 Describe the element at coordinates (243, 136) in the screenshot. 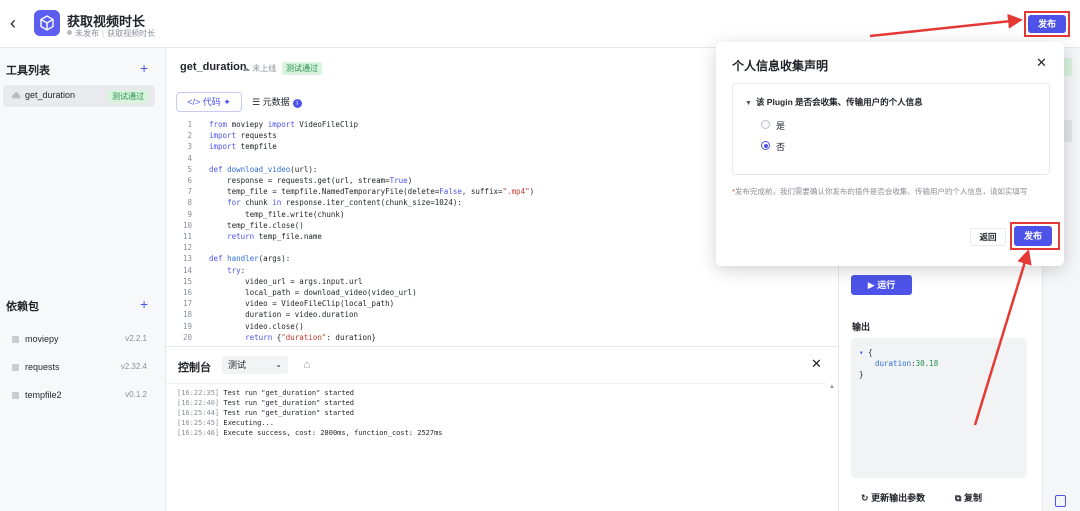

I see `code-text: import requests` at that location.